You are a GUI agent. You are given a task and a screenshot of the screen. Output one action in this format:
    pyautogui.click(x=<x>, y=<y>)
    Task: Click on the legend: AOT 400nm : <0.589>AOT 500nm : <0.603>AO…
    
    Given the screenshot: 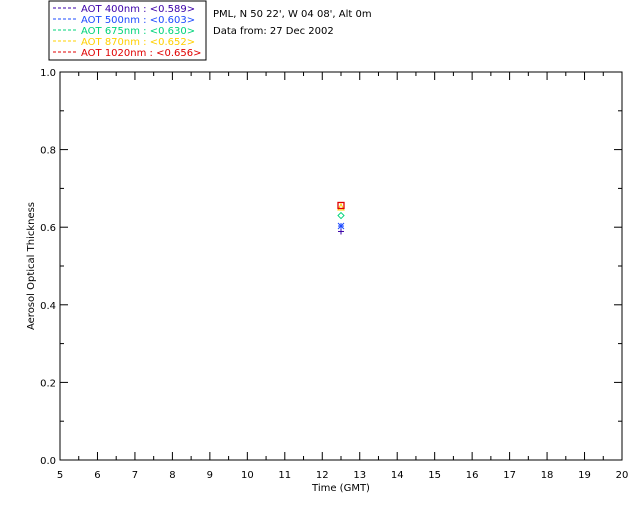 What is the action you would take?
    pyautogui.click(x=127, y=30)
    